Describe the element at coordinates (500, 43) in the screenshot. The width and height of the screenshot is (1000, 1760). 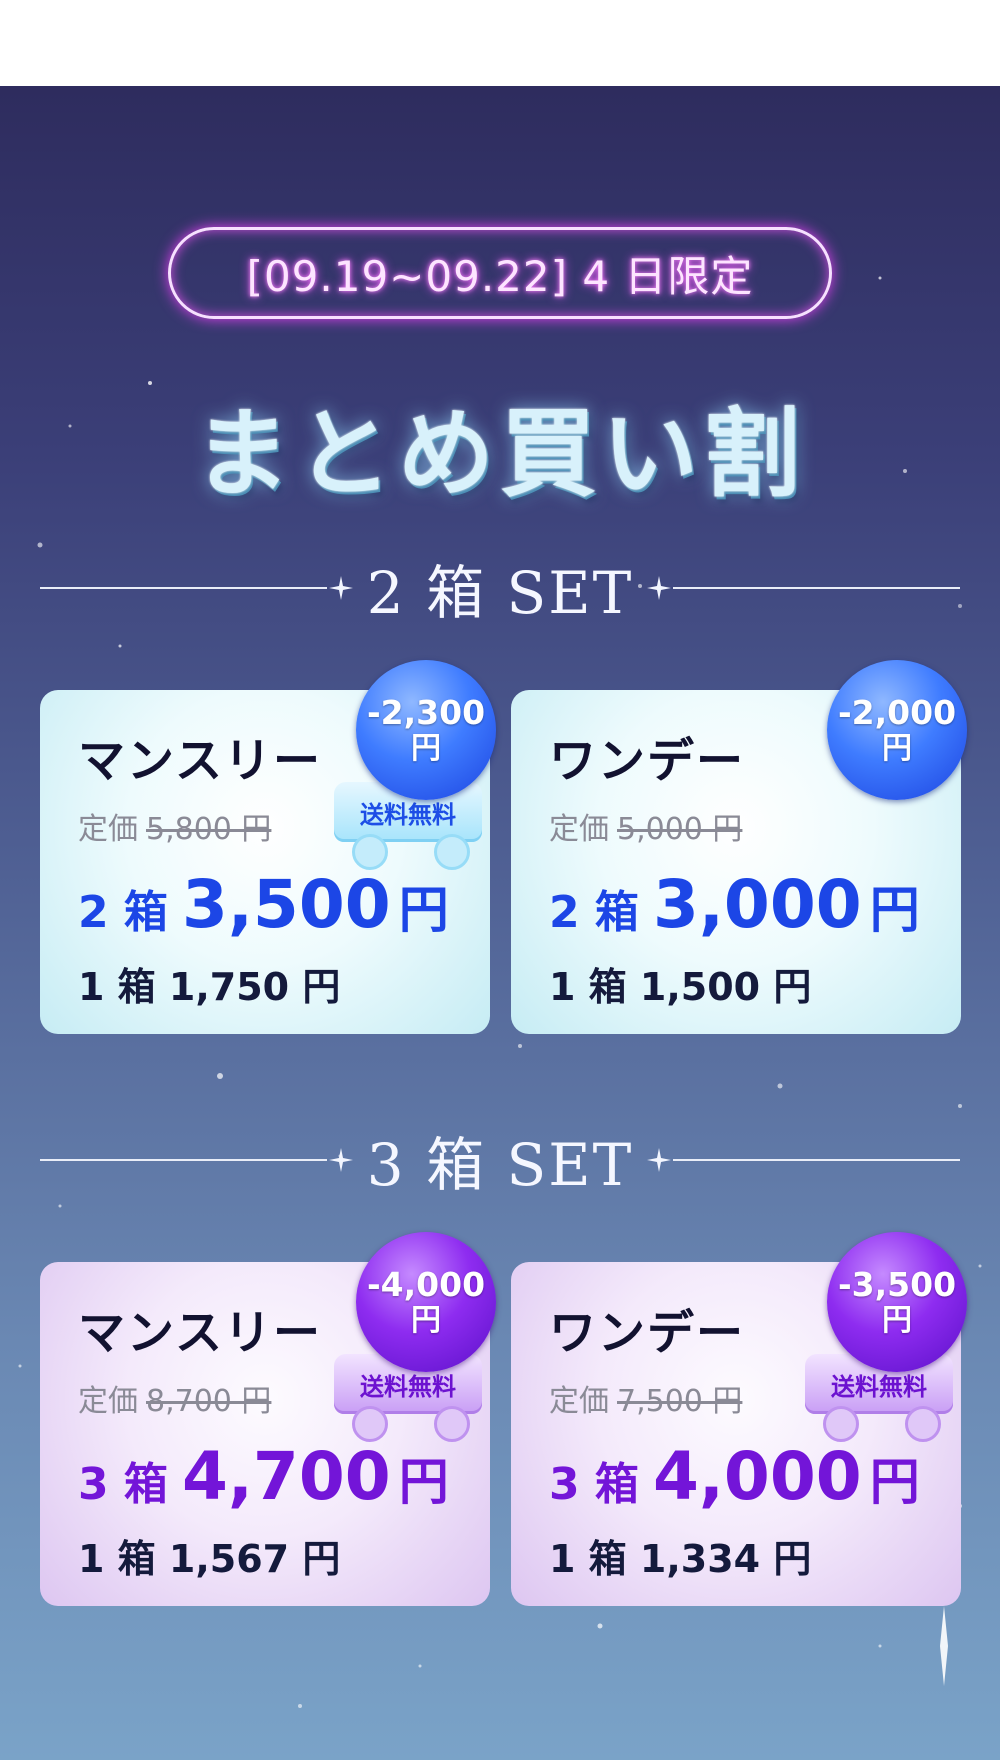
I see `top-white-band` at that location.